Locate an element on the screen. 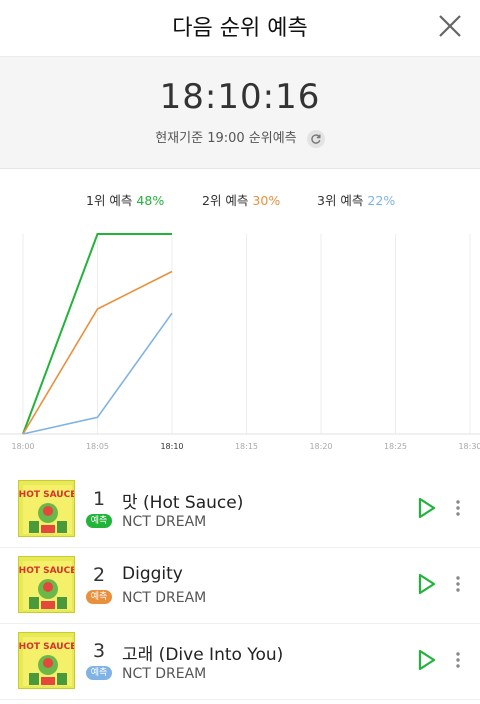 Image resolution: width=480 pixels, height=704 pixels. list-item: HOT SAUCE 1 예측 맛 (Hot Sauce) NCT DREAM is located at coordinates (240, 510).